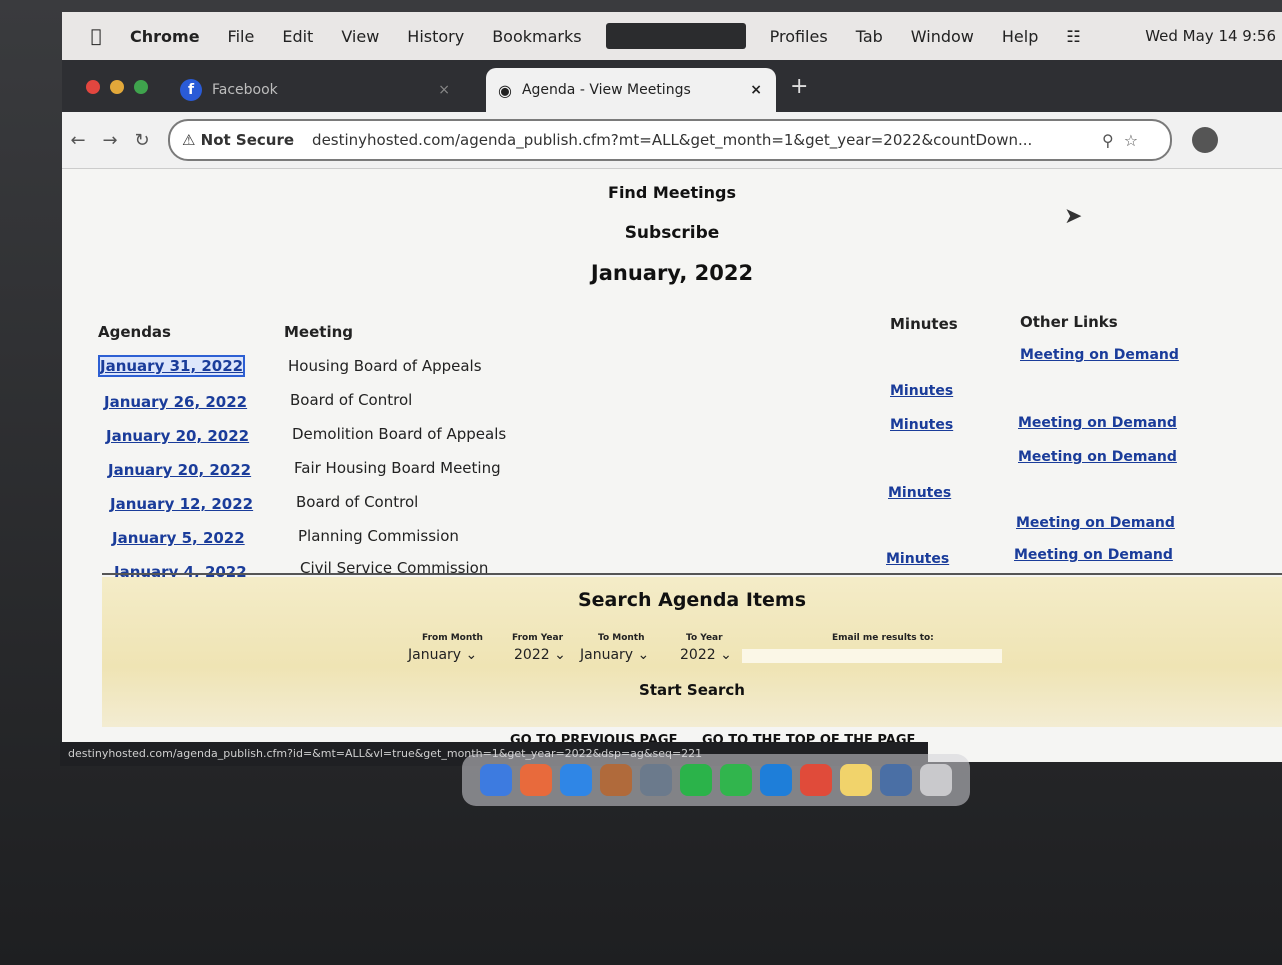 The image size is (1282, 965). What do you see at coordinates (141, 87) in the screenshot?
I see `zoom-window-button` at bounding box center [141, 87].